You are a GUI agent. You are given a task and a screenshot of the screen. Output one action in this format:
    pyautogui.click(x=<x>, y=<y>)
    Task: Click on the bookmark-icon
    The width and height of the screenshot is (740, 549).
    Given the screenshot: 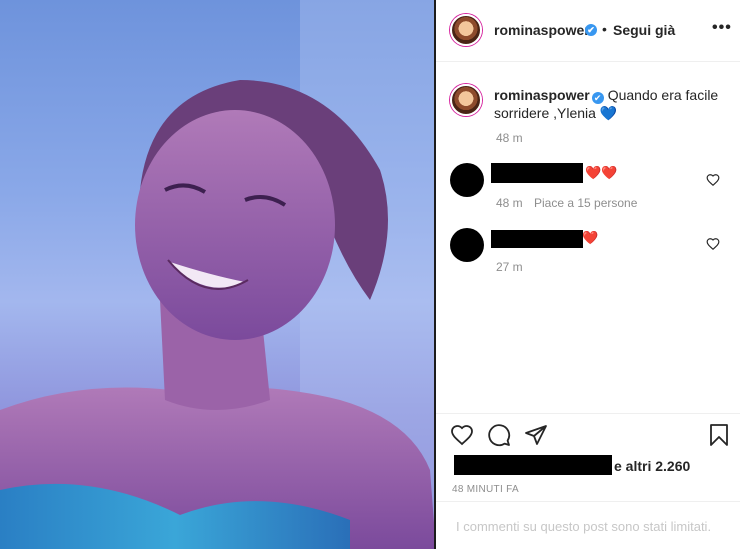 What is the action you would take?
    pyautogui.click(x=719, y=435)
    